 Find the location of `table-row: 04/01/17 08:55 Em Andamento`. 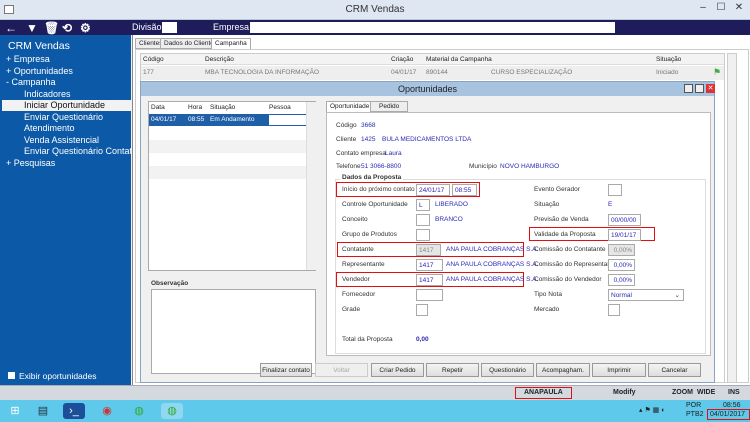

table-row: 04/01/17 08:55 Em Andamento is located at coordinates (230, 120).